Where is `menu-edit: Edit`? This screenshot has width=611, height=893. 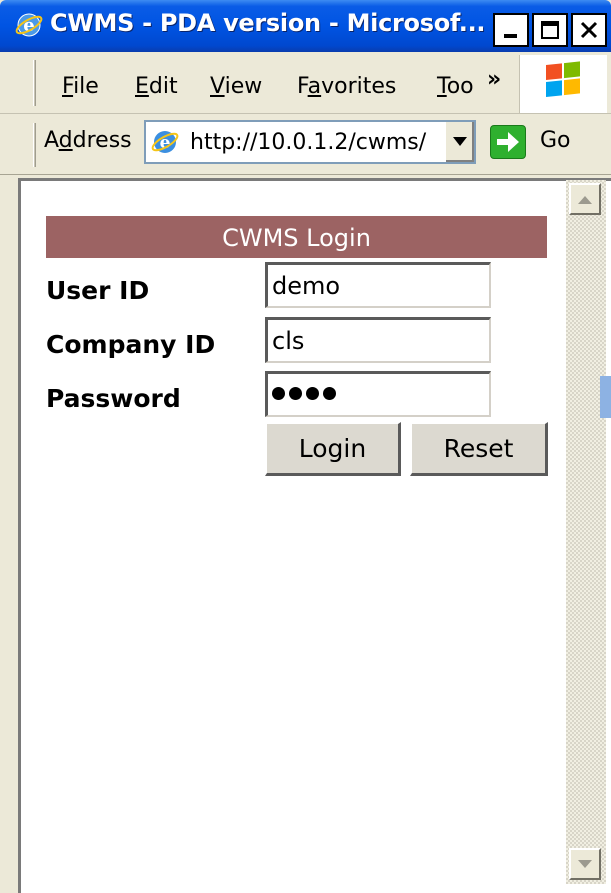 menu-edit: Edit is located at coordinates (156, 86).